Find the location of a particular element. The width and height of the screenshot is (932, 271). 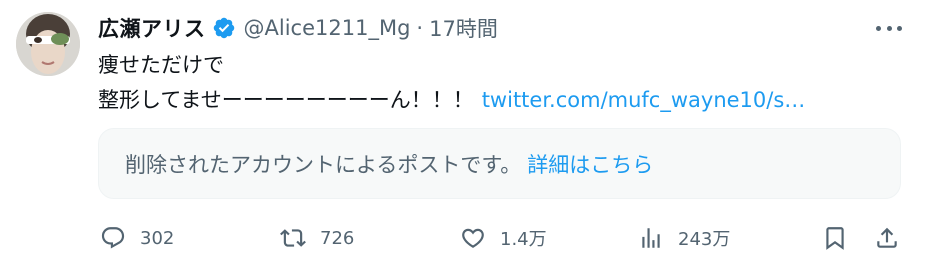

share-button is located at coordinates (887, 238).